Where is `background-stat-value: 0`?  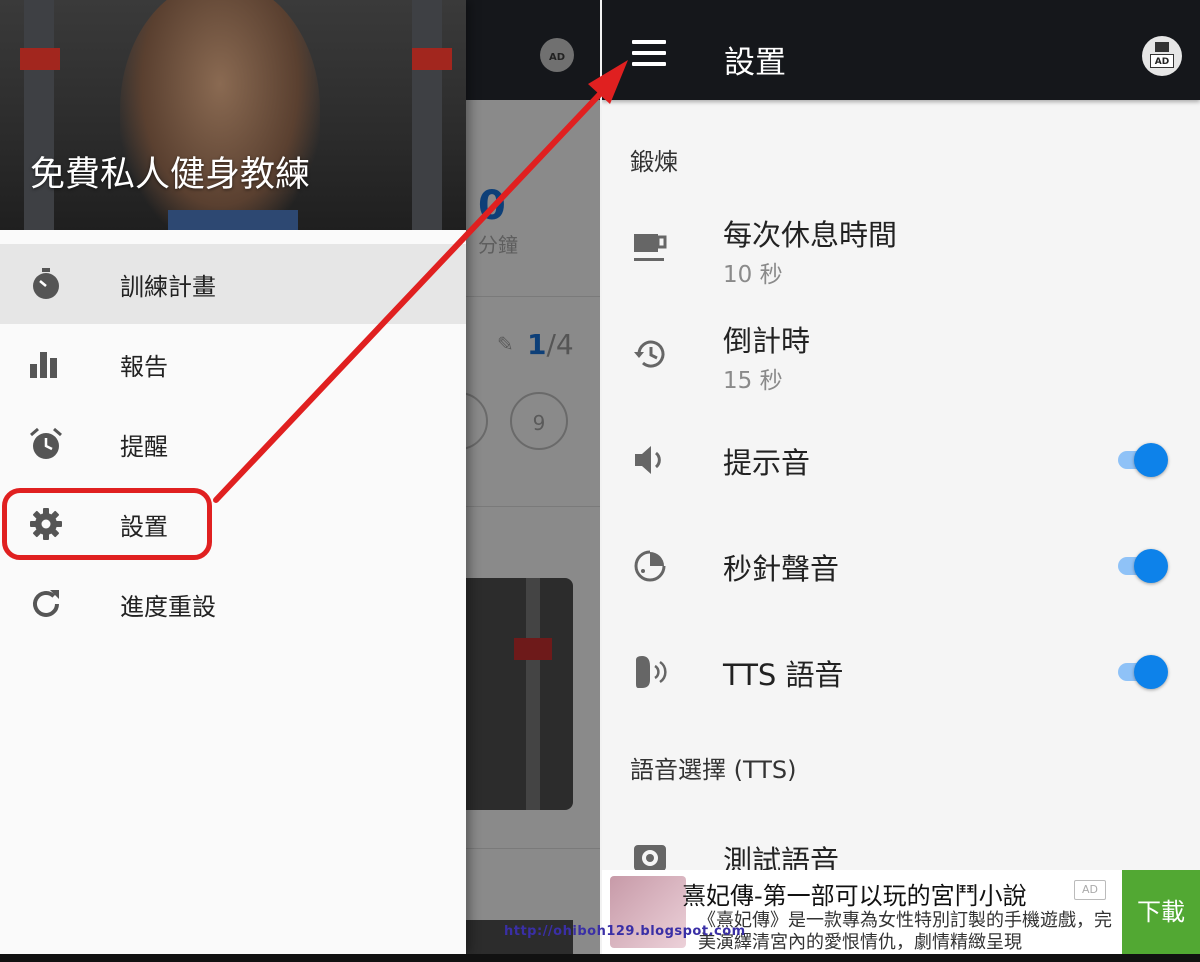 background-stat-value: 0 is located at coordinates (492, 206).